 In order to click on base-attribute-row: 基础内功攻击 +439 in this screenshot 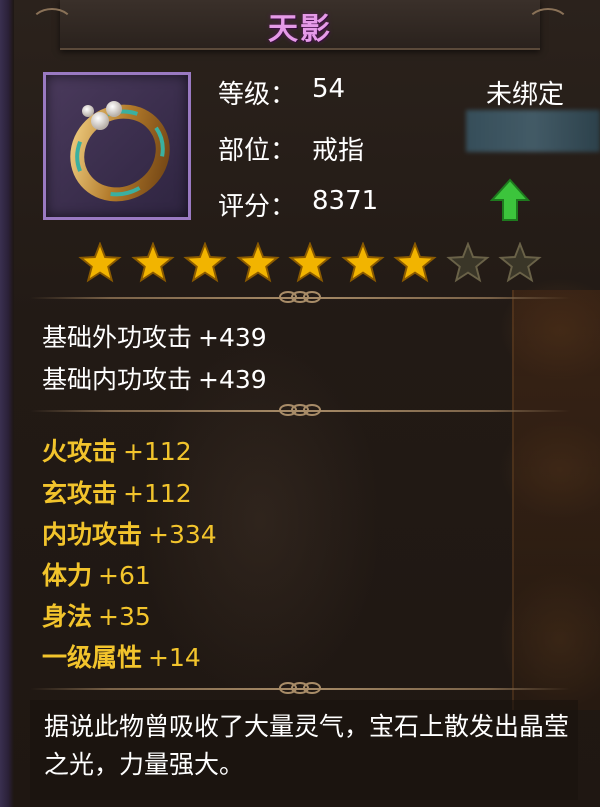, I will do `click(154, 378)`.